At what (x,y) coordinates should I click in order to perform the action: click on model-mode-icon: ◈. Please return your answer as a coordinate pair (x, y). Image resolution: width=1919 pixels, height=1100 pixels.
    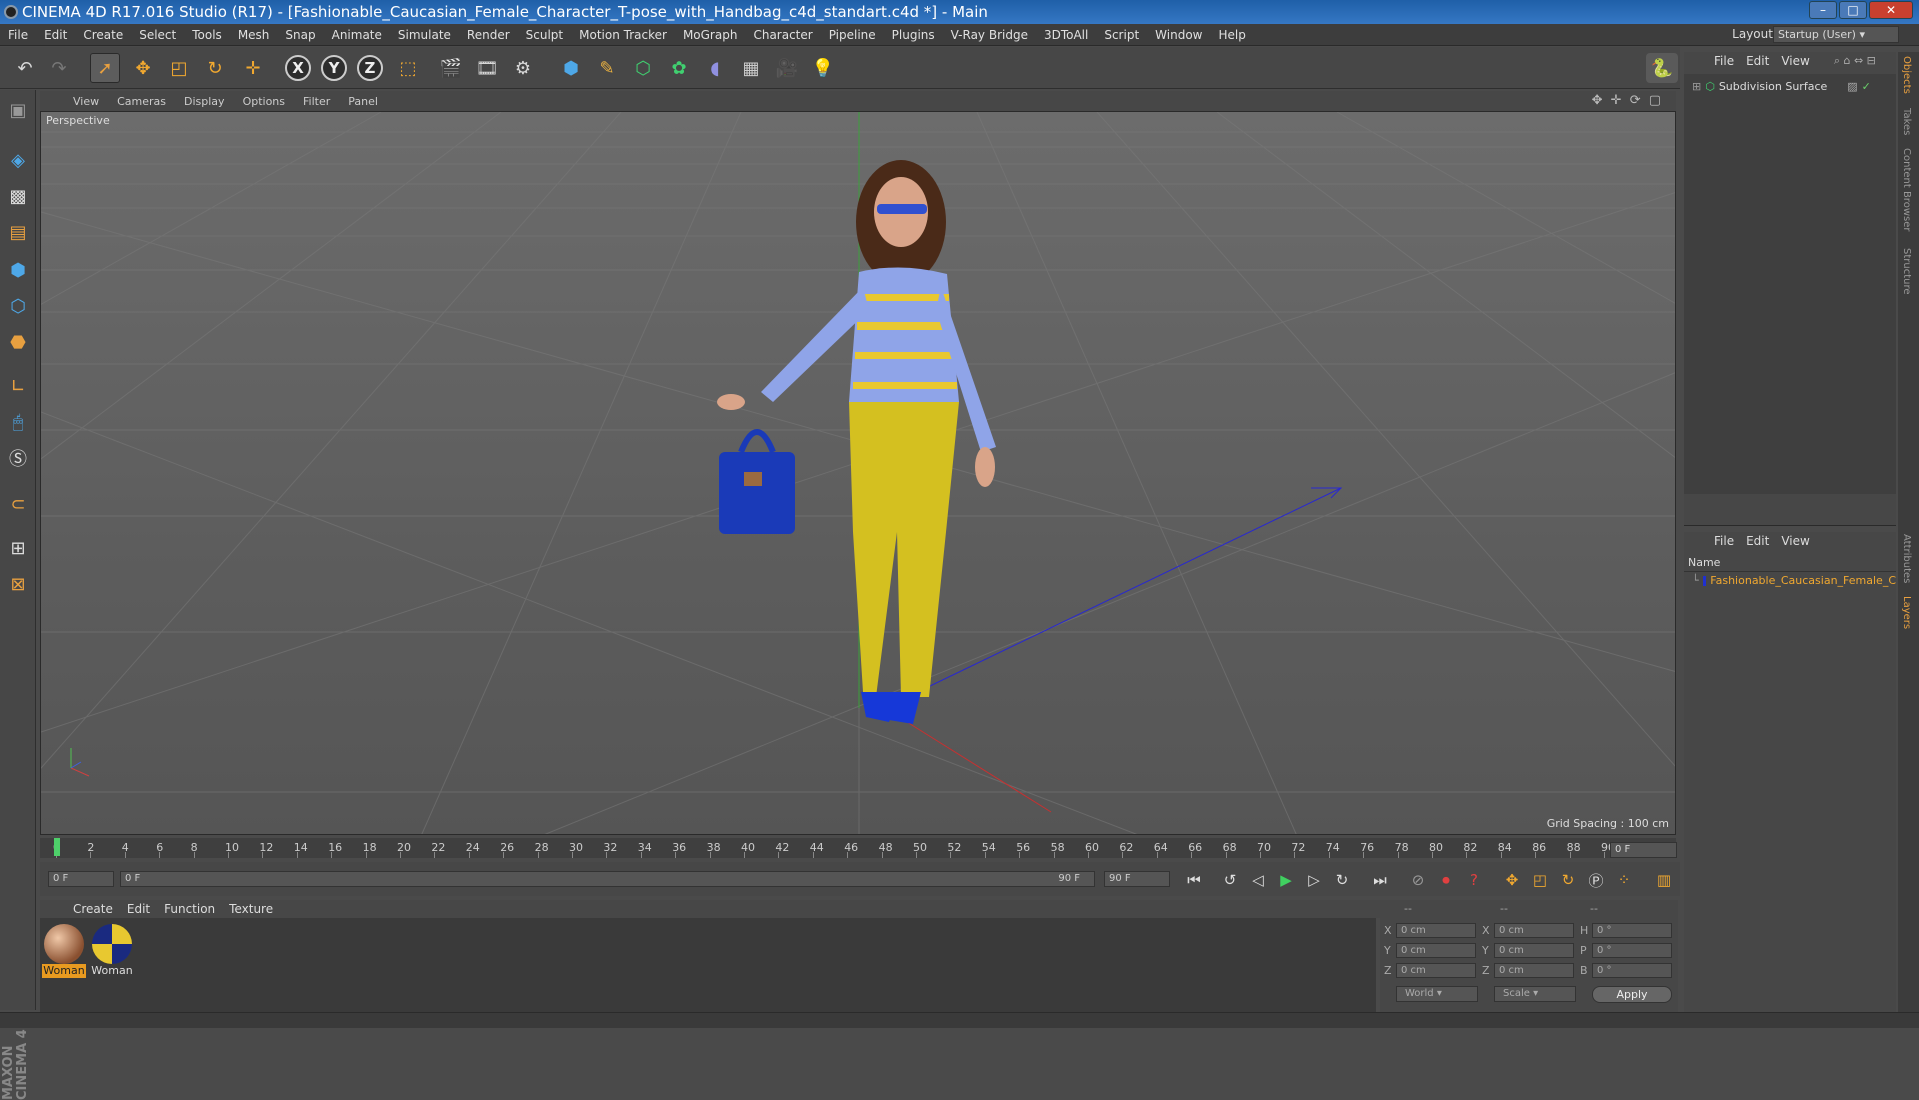
    Looking at the image, I should click on (18, 160).